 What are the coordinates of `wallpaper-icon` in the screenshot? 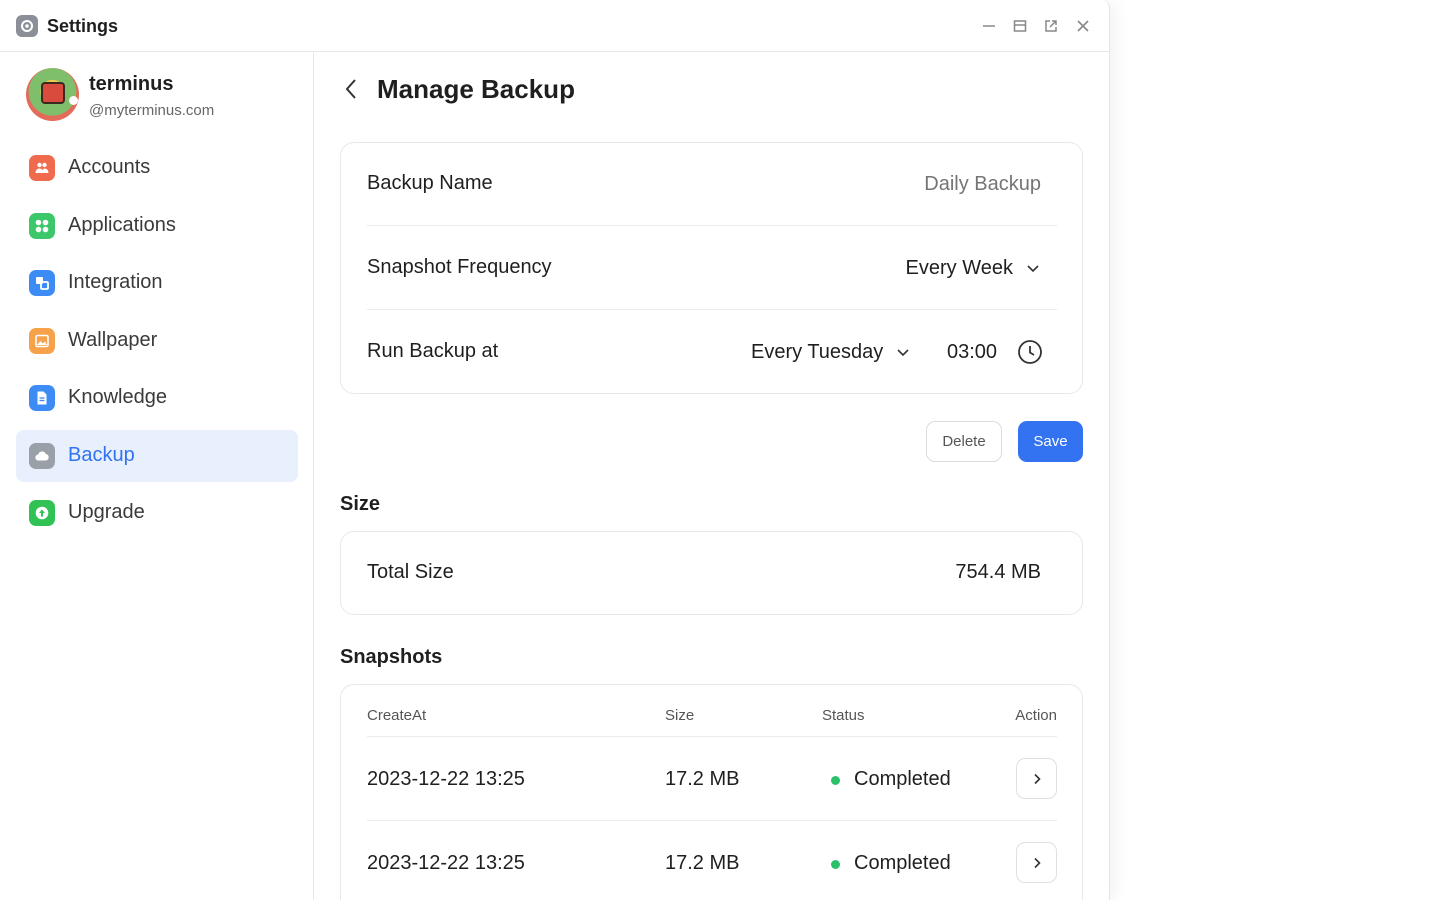 It's located at (42, 341).